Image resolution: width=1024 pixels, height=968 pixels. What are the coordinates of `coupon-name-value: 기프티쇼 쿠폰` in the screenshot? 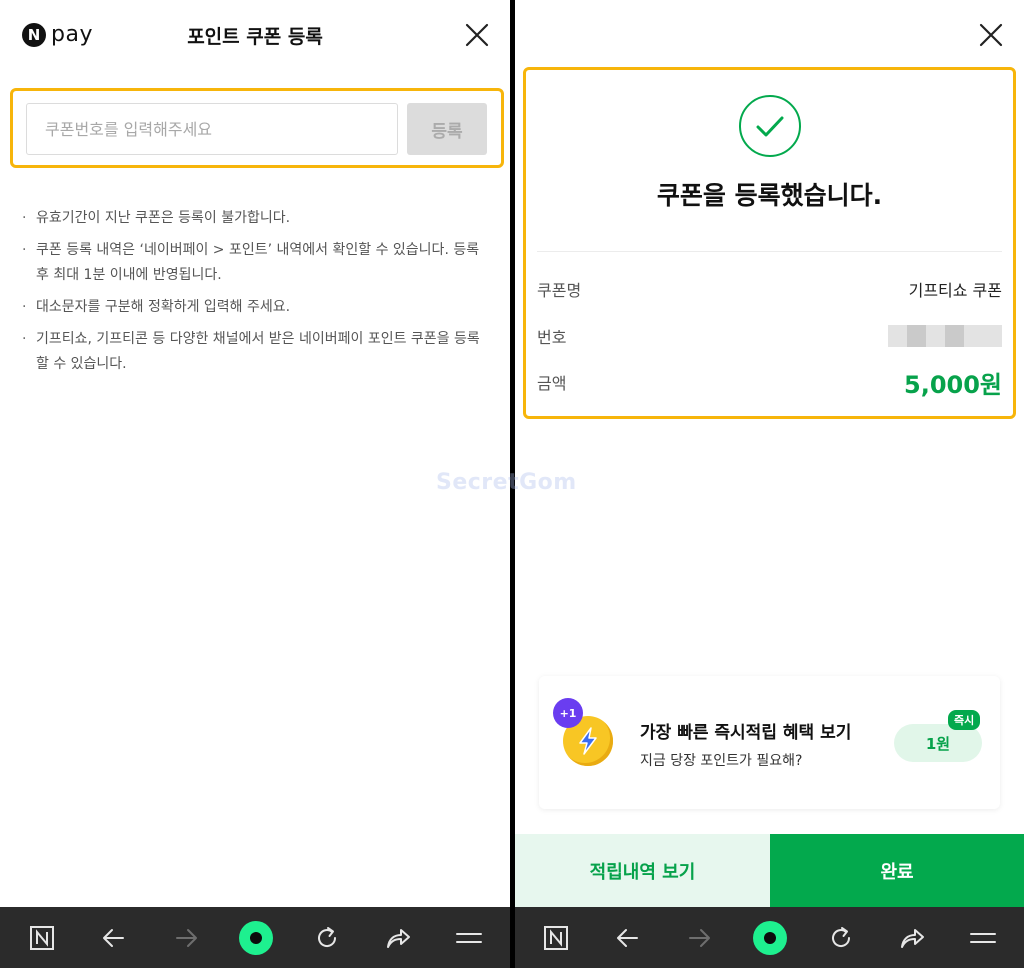 It's located at (955, 290).